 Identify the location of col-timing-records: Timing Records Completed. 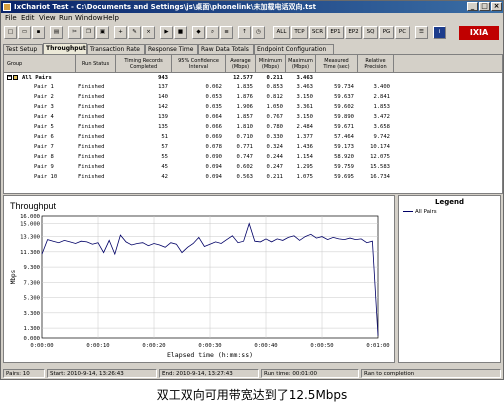
(144, 64).